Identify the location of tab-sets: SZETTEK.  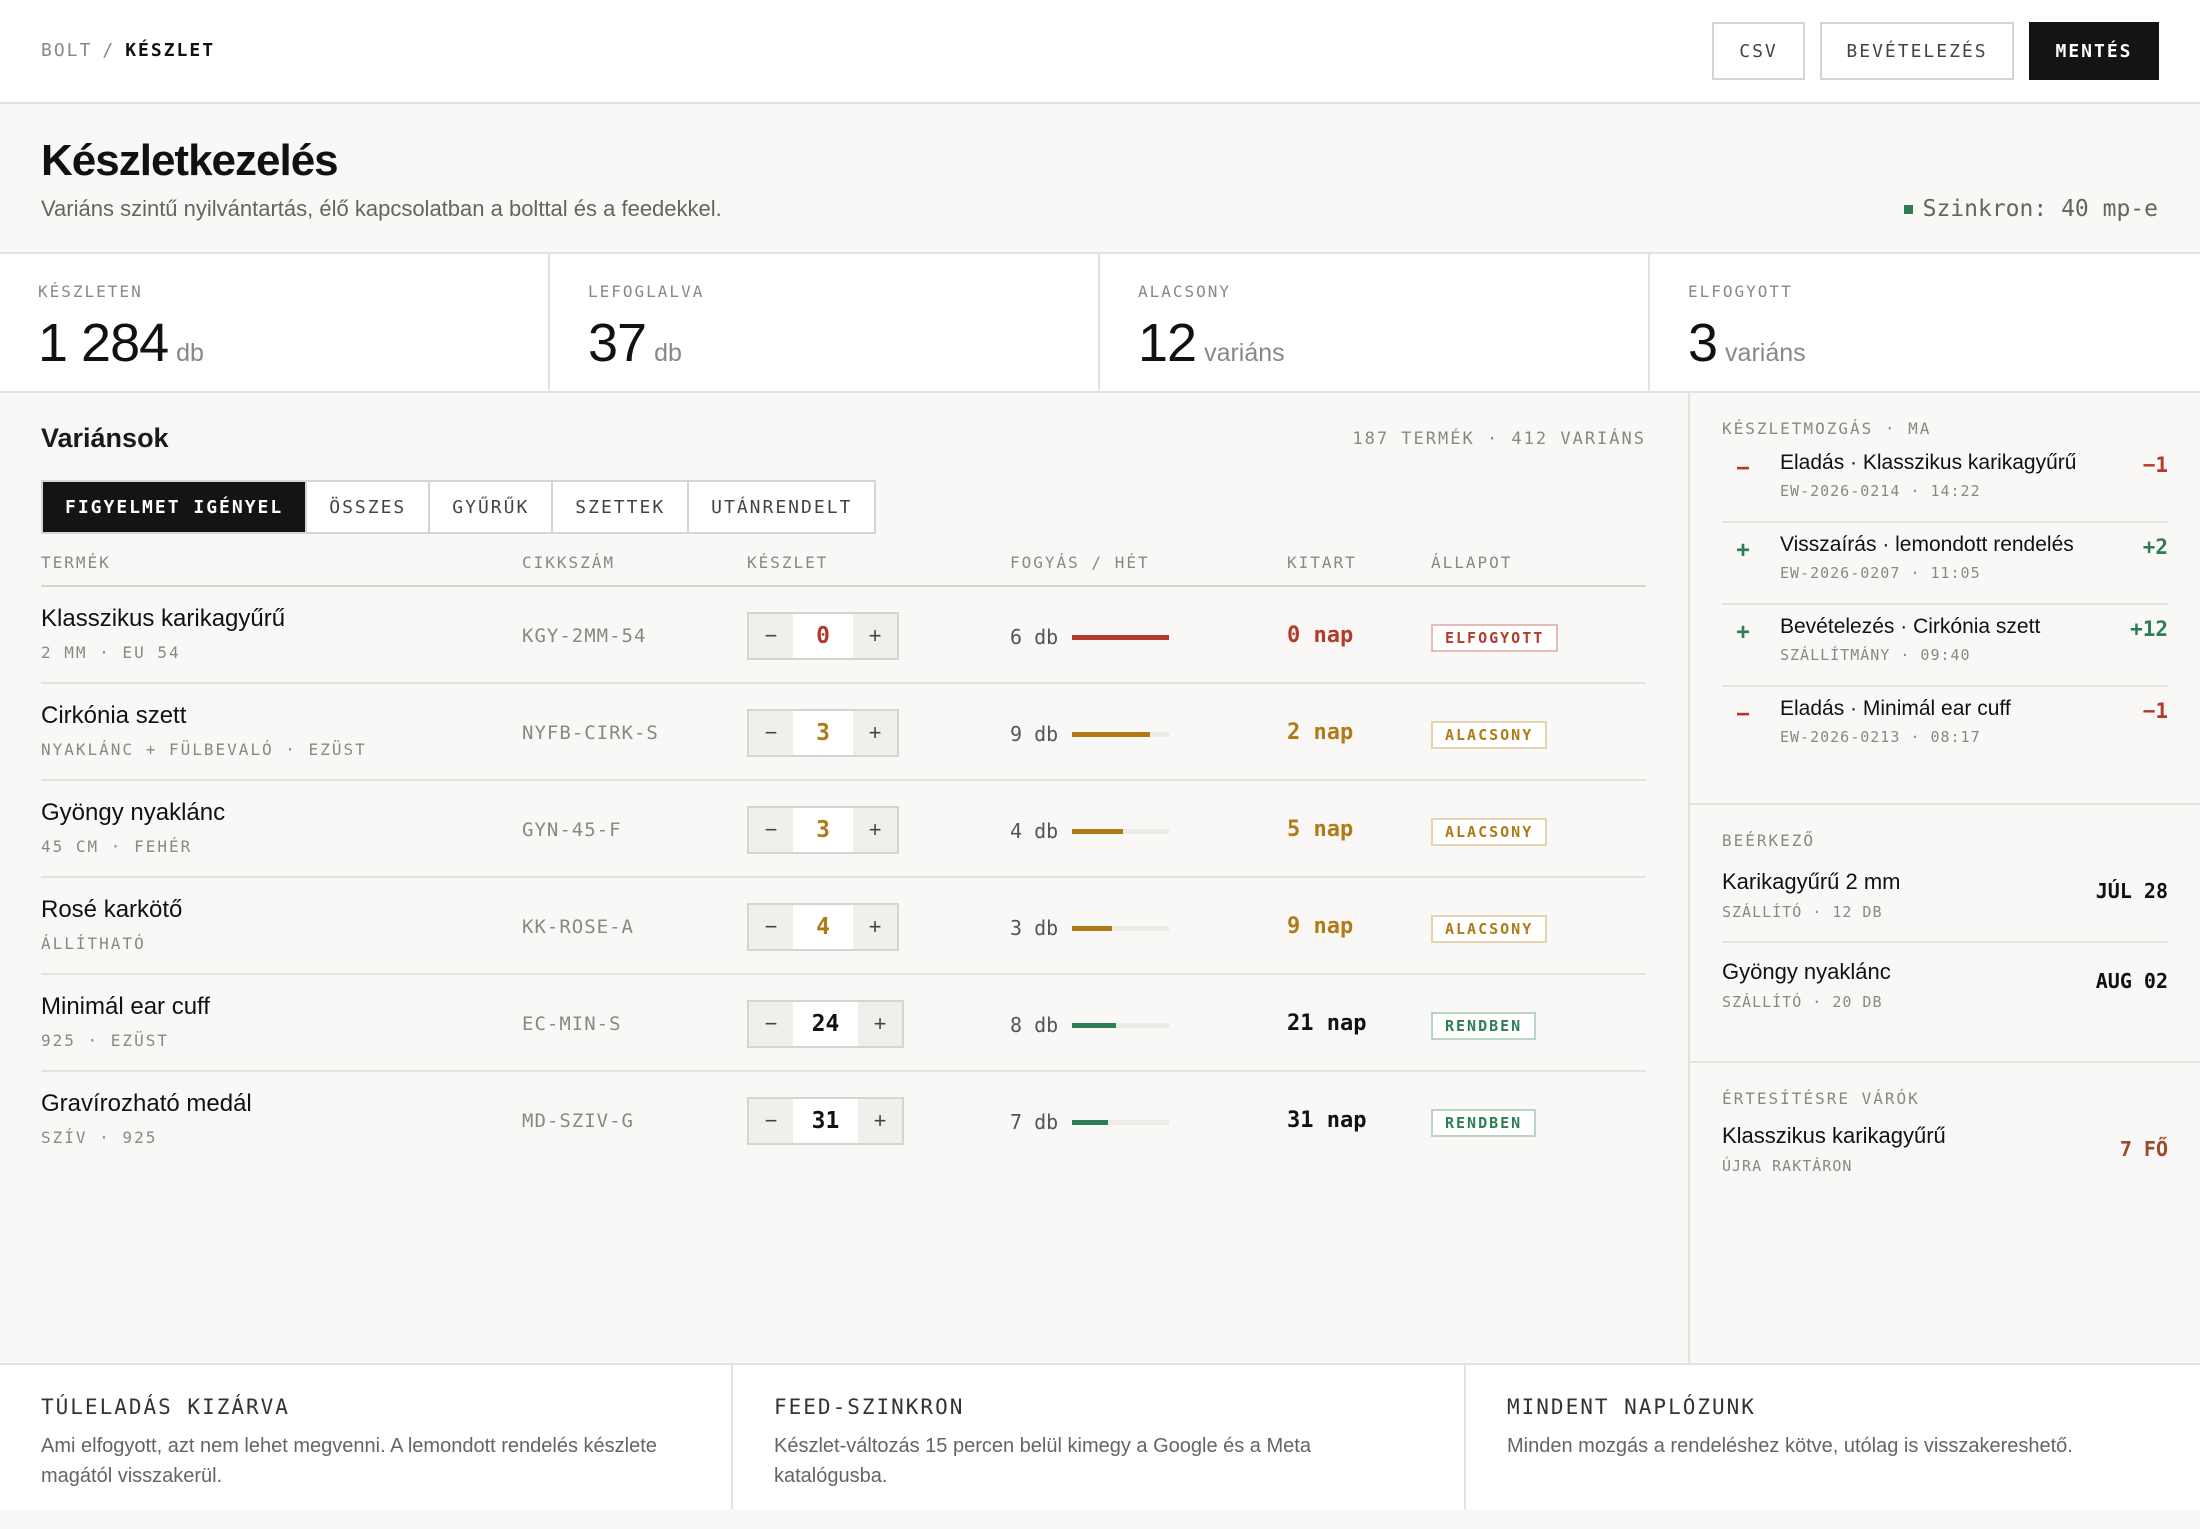
(621, 507).